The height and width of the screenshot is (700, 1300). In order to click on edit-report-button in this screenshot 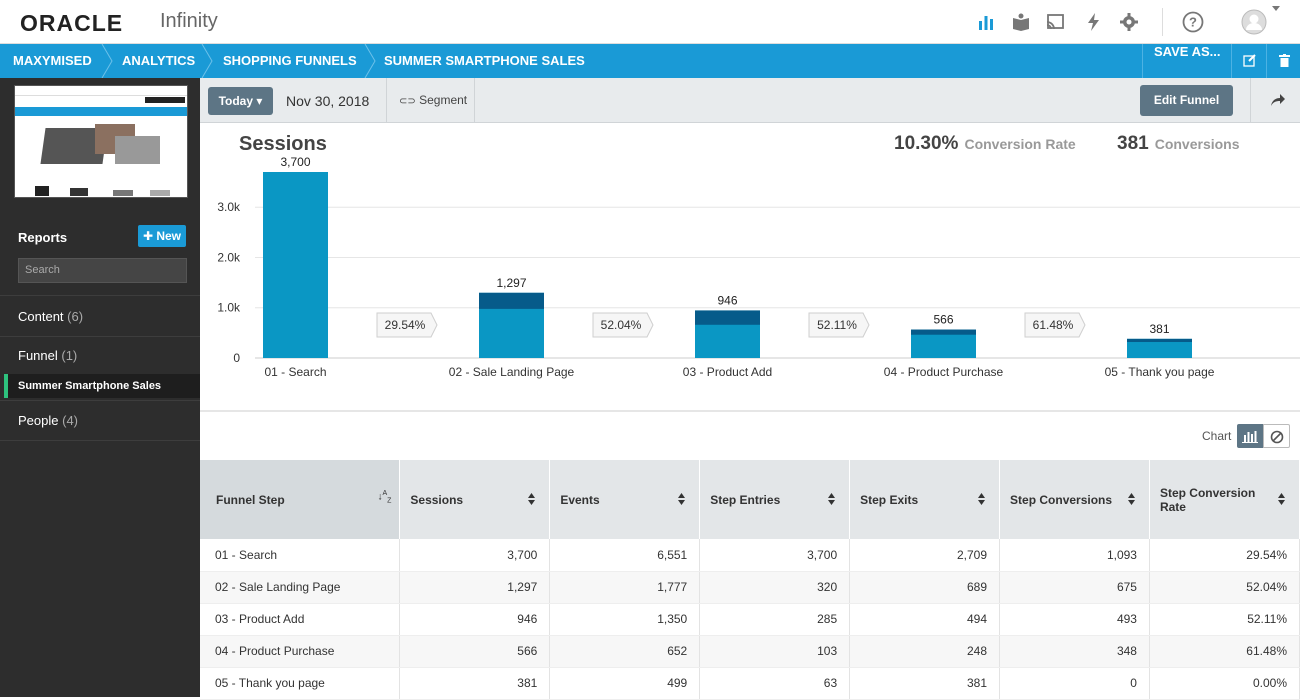, I will do `click(1248, 61)`.